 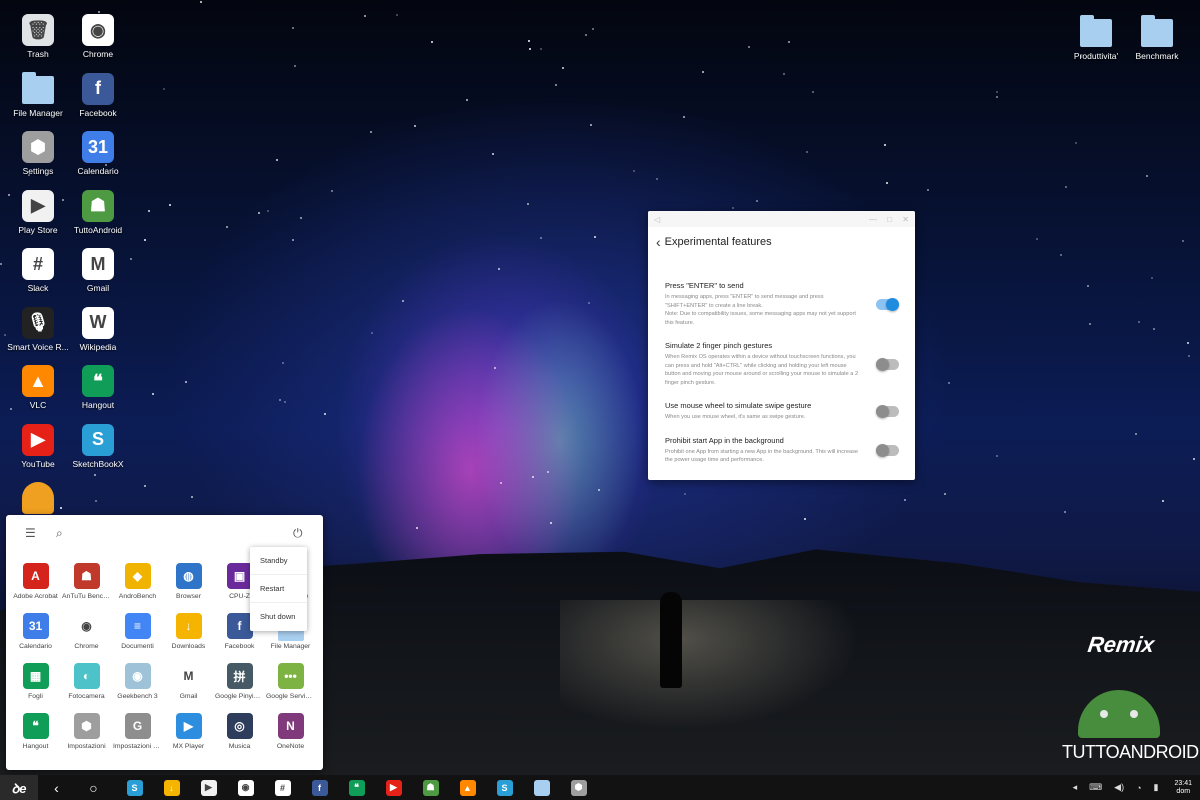 I want to click on app-androbench: ◆ AndroBench, so click(x=137, y=586).